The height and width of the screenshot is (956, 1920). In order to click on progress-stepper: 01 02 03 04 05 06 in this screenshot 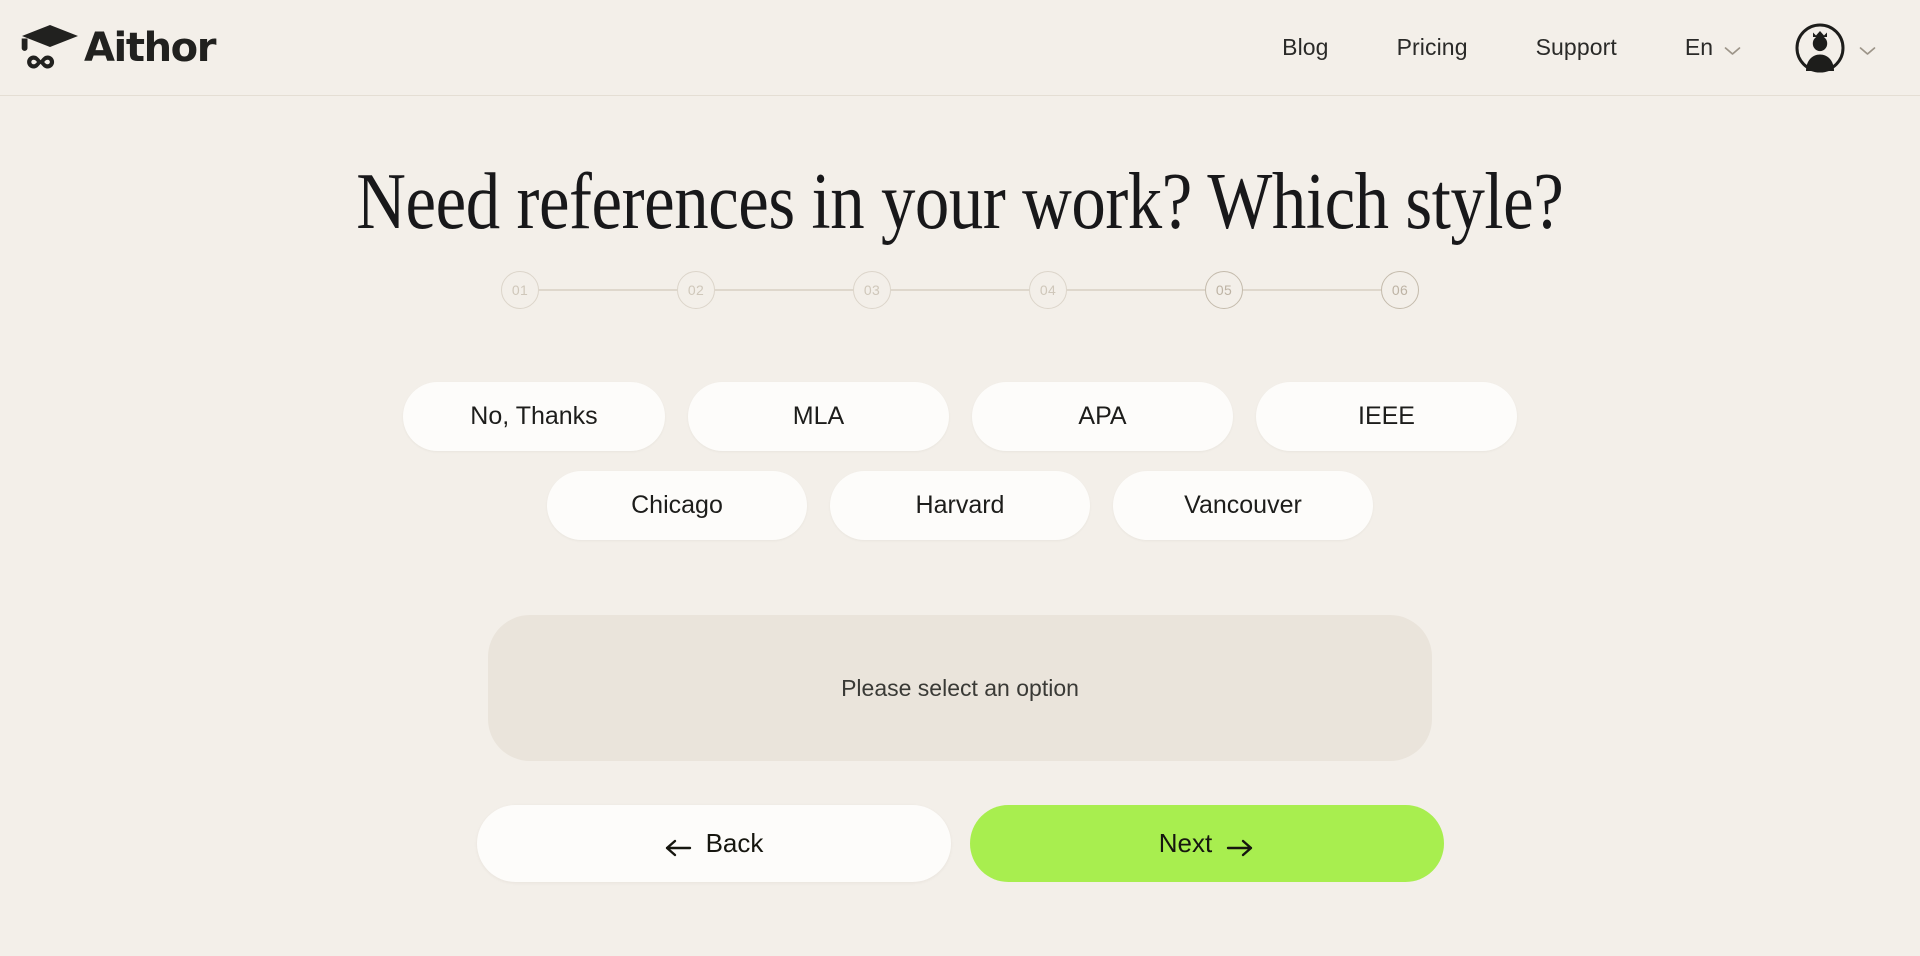, I will do `click(960, 290)`.